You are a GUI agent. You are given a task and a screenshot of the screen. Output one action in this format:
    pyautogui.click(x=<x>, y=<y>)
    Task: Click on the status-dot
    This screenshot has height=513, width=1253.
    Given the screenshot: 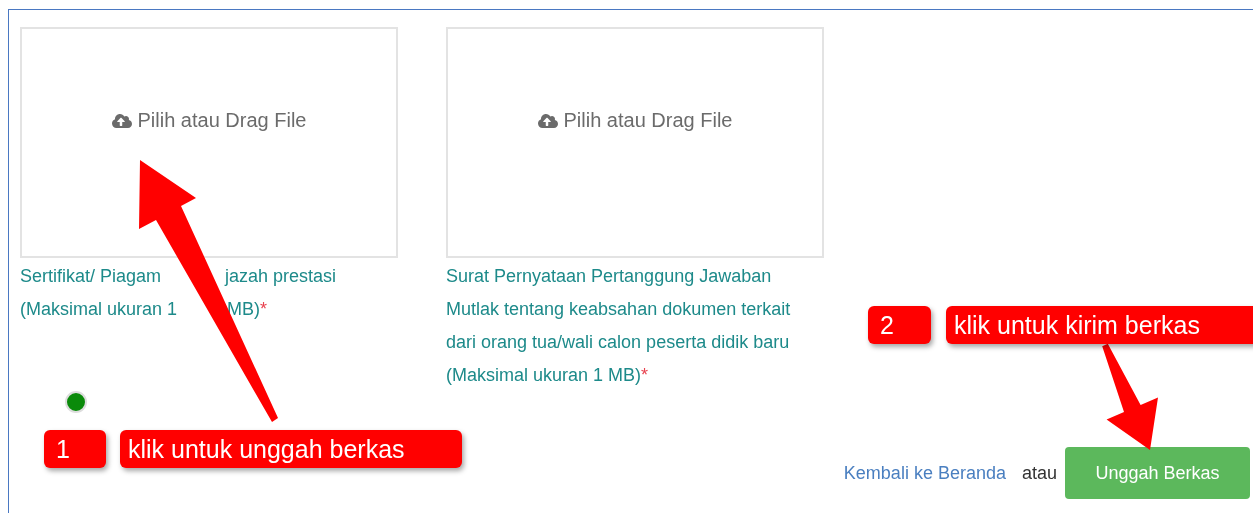 What is the action you would take?
    pyautogui.click(x=76, y=402)
    